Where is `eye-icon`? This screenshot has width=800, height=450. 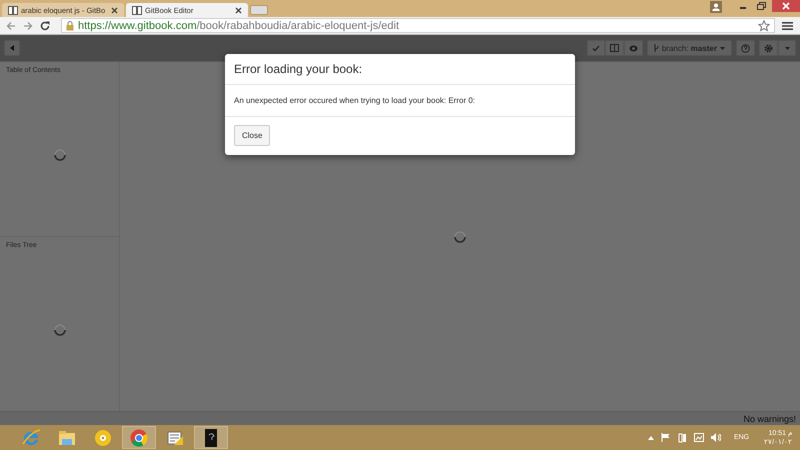 eye-icon is located at coordinates (633, 48).